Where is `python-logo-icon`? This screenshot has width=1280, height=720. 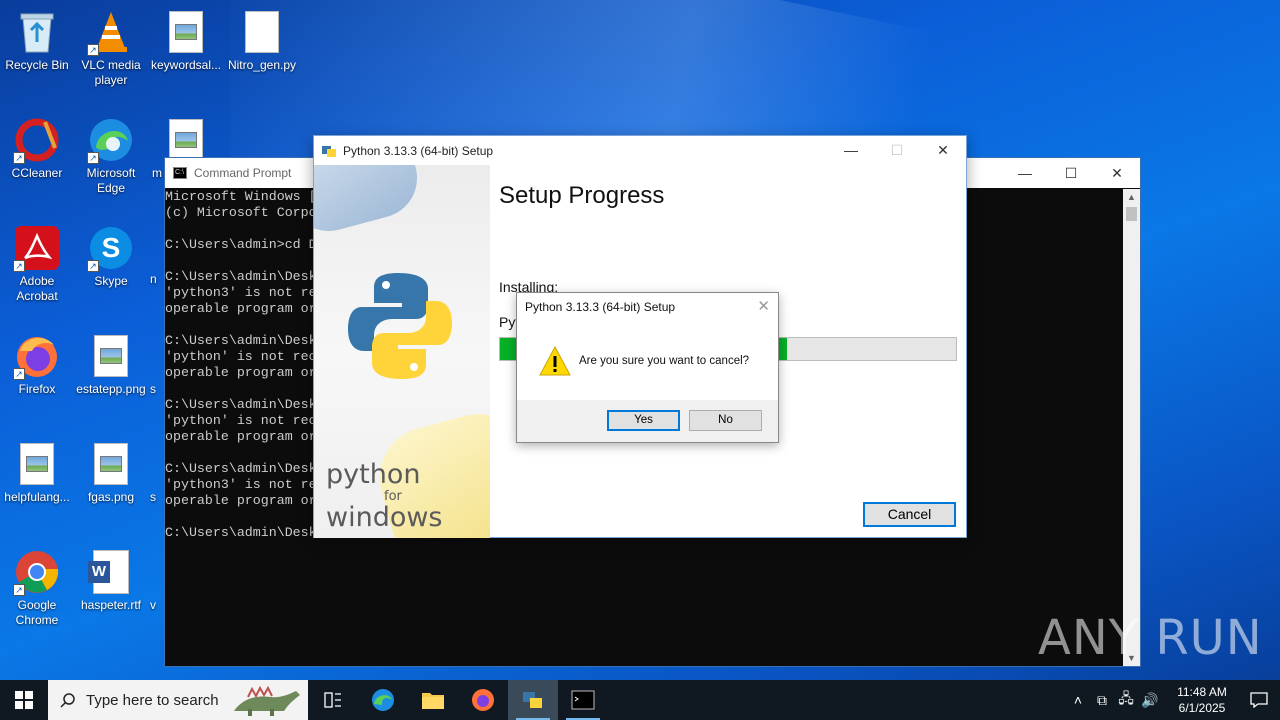 python-logo-icon is located at coordinates (400, 326).